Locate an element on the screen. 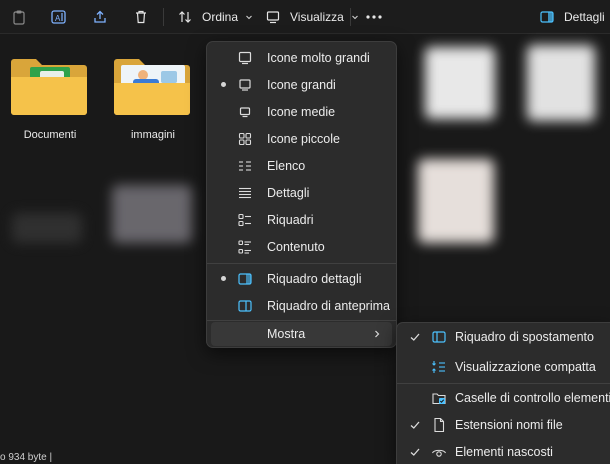 Image resolution: width=610 pixels, height=464 pixels. folder-label: Documenti is located at coordinates (50, 135).